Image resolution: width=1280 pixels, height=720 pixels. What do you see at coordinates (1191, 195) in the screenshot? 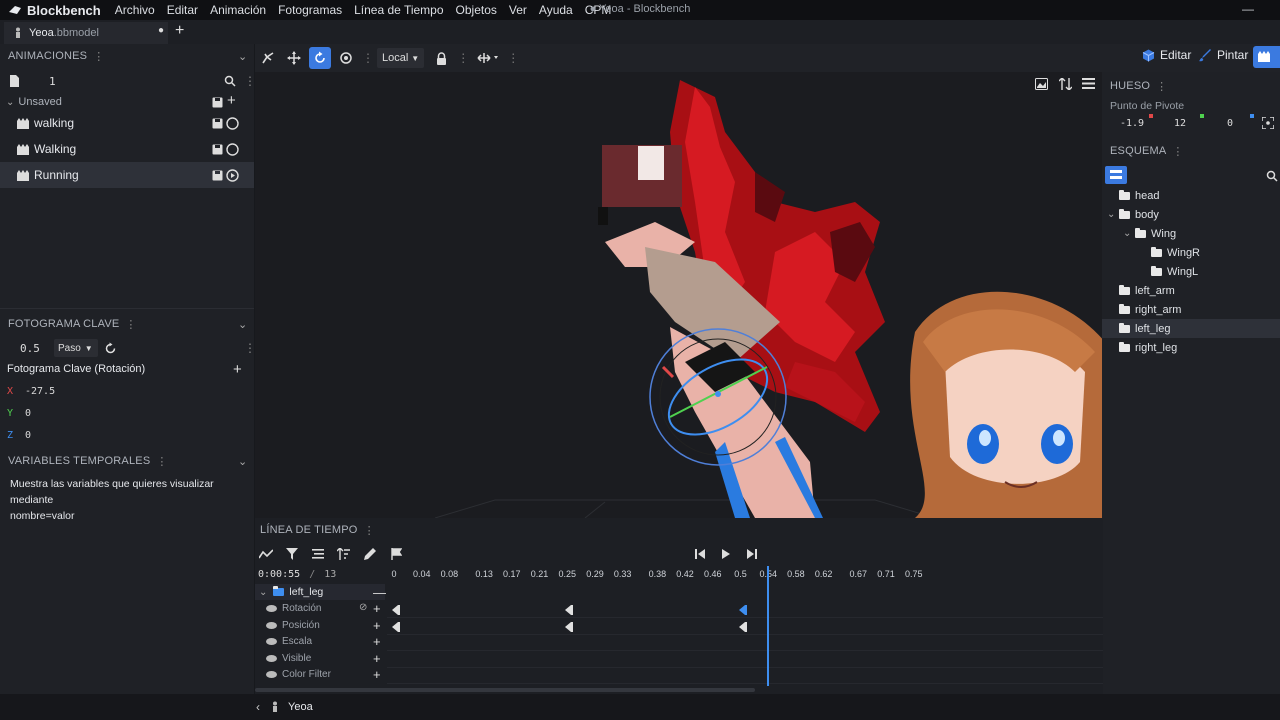
I see `outliner-item: head` at bounding box center [1191, 195].